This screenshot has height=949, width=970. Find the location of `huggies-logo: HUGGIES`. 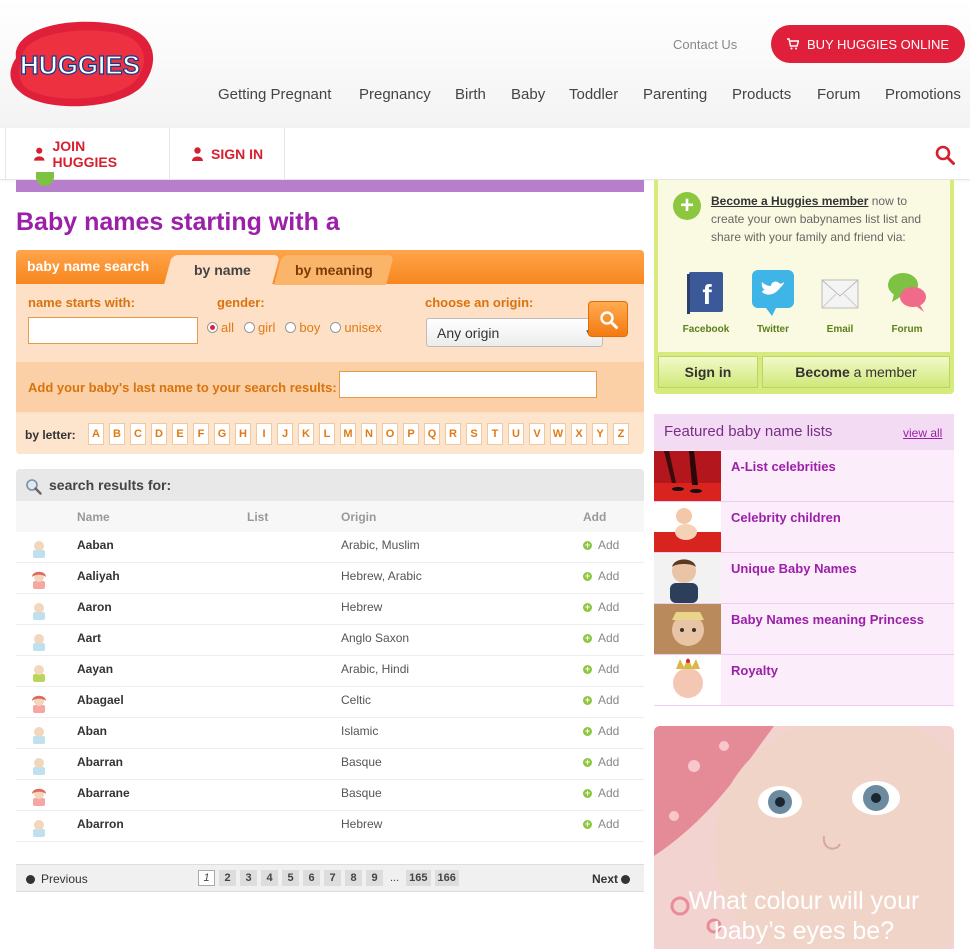

huggies-logo: HUGGIES is located at coordinates (80, 64).